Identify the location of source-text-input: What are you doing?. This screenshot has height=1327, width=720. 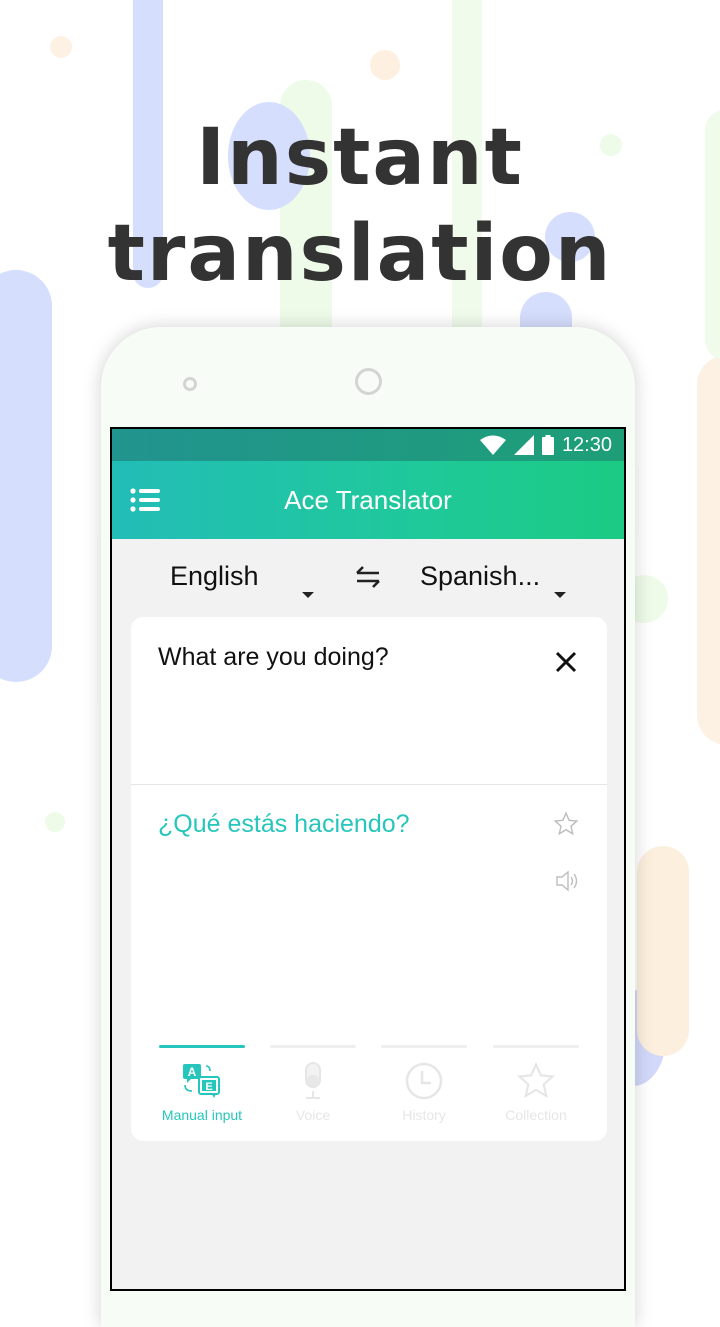
(273, 657).